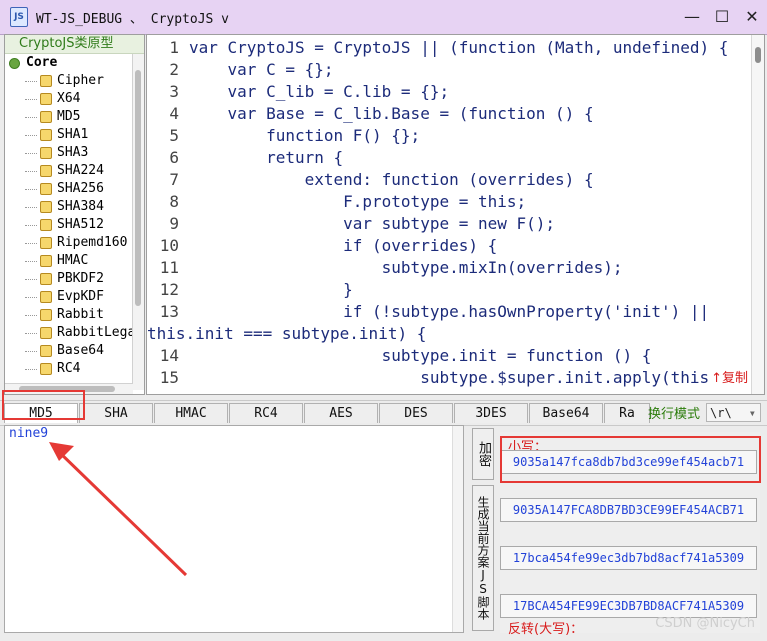  Describe the element at coordinates (80, 278) in the screenshot. I see `tree-item-label: PBKDF2` at that location.